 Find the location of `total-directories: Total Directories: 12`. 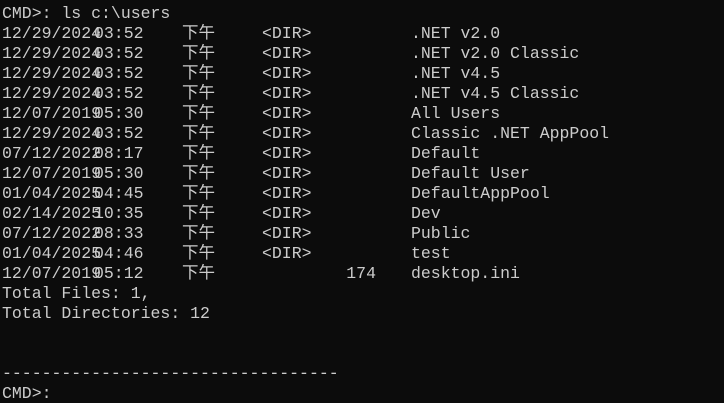

total-directories: Total Directories: 12 is located at coordinates (106, 313).